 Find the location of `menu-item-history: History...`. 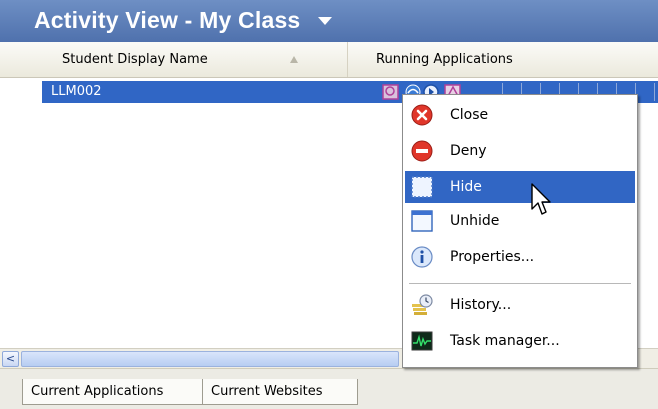

menu-item-history: History... is located at coordinates (520, 305).